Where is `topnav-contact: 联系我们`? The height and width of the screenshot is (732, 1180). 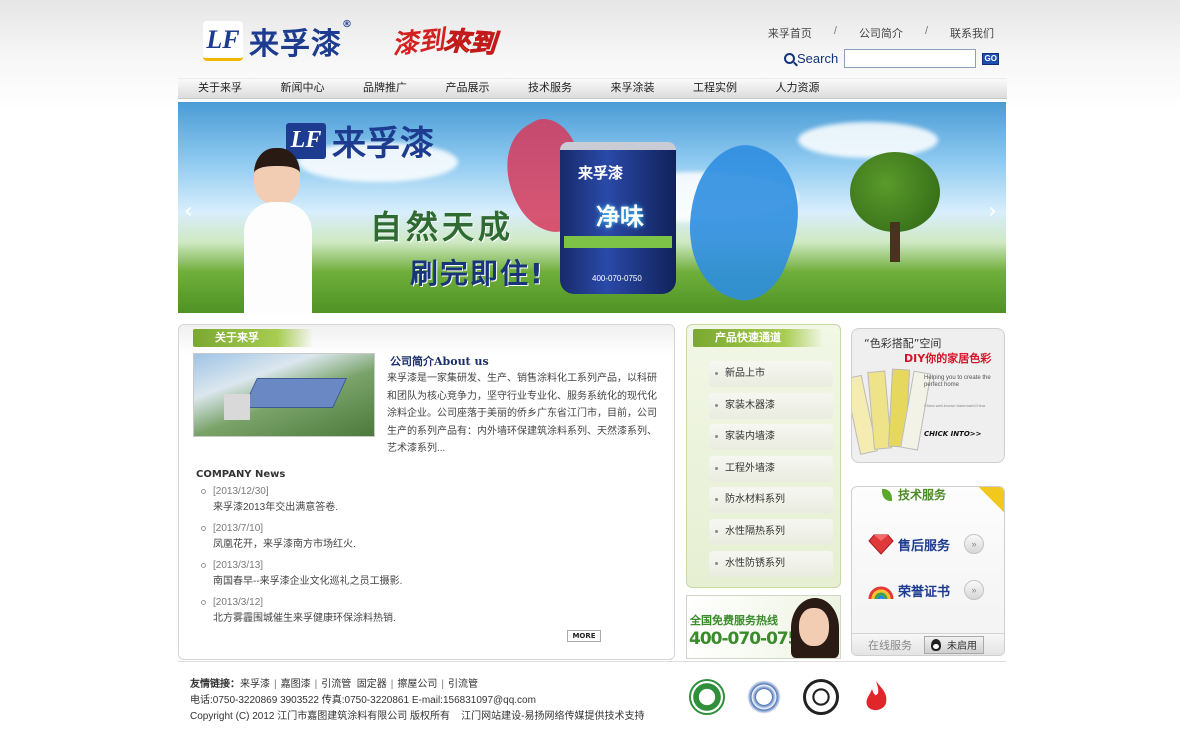 topnav-contact: 联系我们 is located at coordinates (972, 33).